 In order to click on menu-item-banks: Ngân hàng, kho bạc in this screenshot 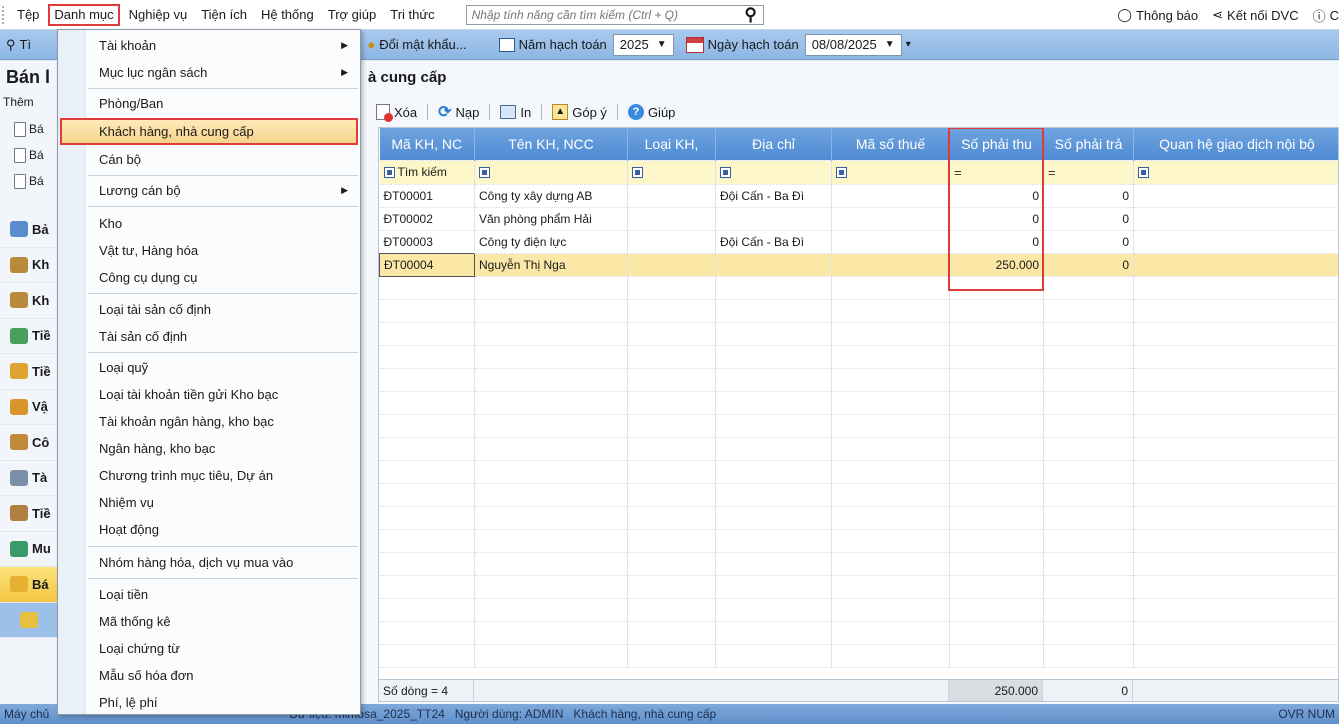, I will do `click(209, 448)`.